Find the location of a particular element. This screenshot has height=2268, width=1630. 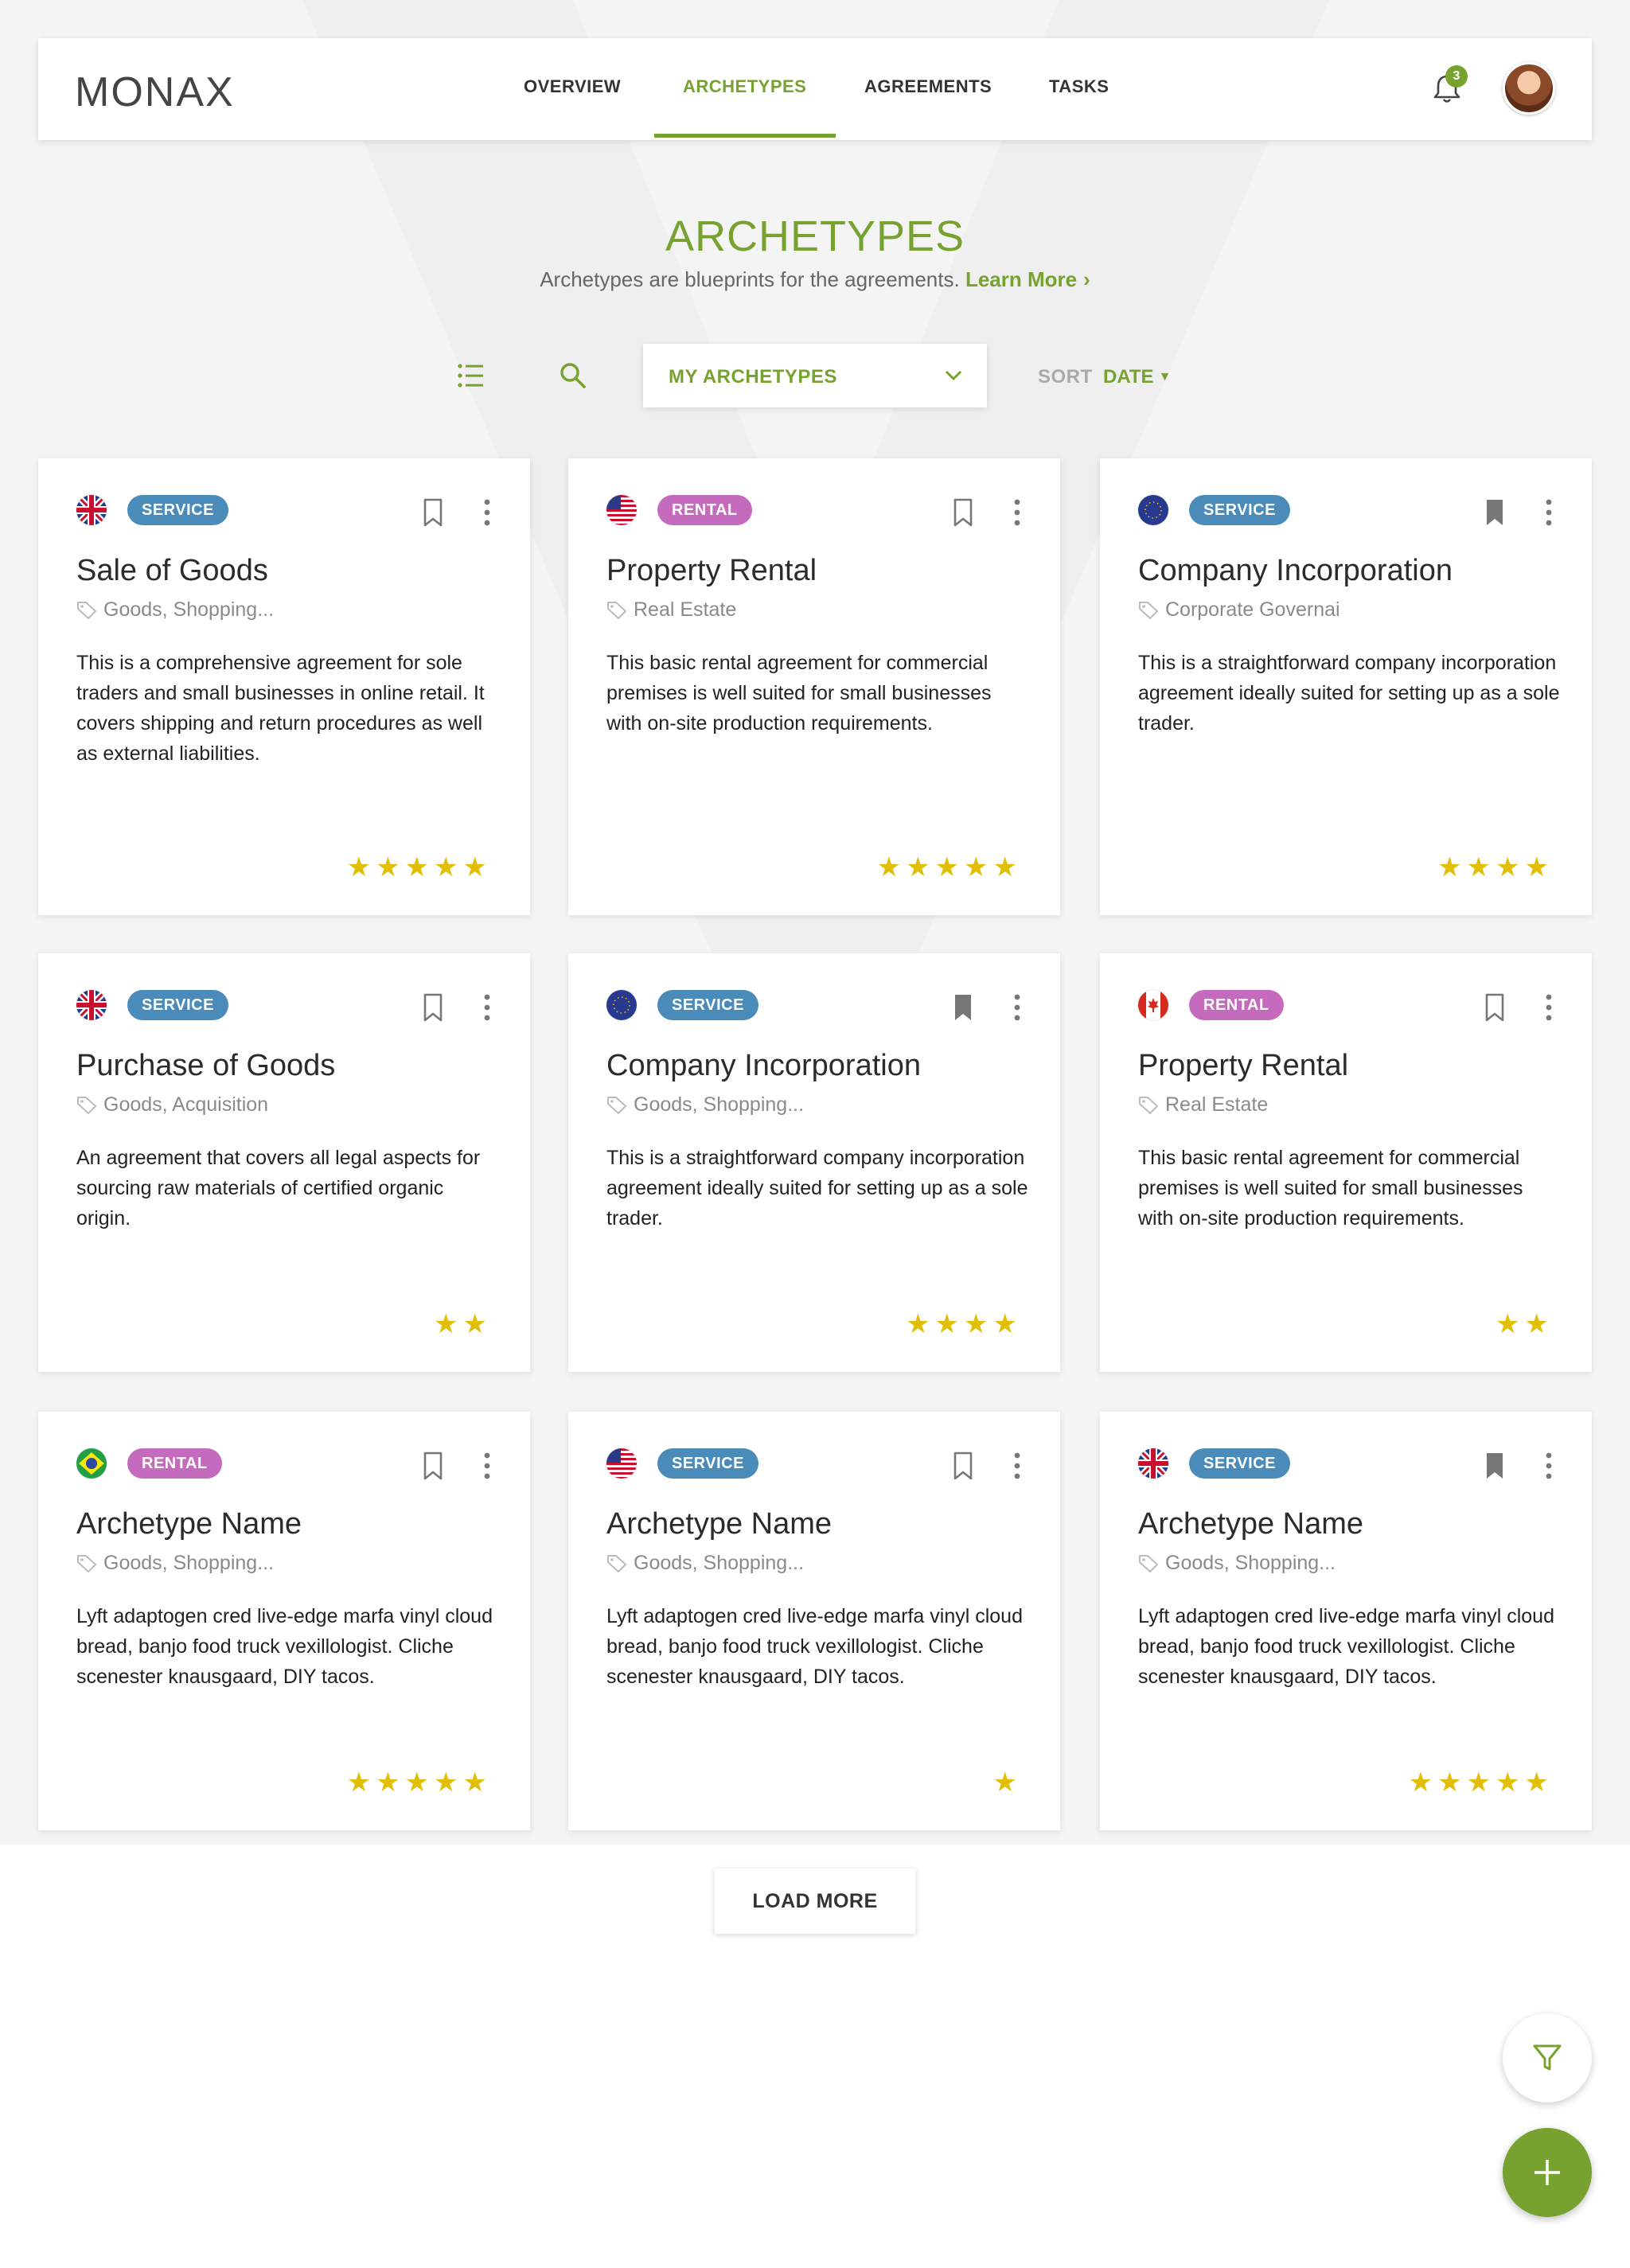

chevron-right-icon: › is located at coordinates (1086, 279).